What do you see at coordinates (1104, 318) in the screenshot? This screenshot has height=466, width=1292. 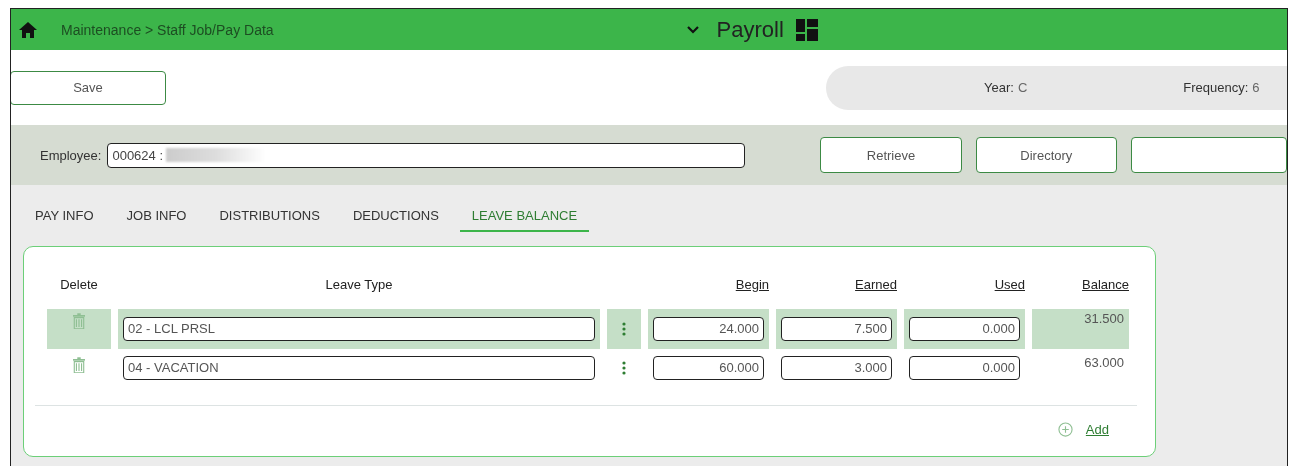 I see `balance-value: 31.500` at bounding box center [1104, 318].